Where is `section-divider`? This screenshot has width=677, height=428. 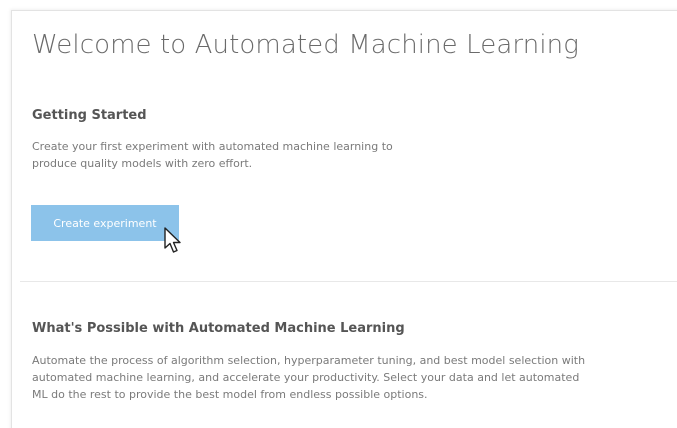 section-divider is located at coordinates (348, 281).